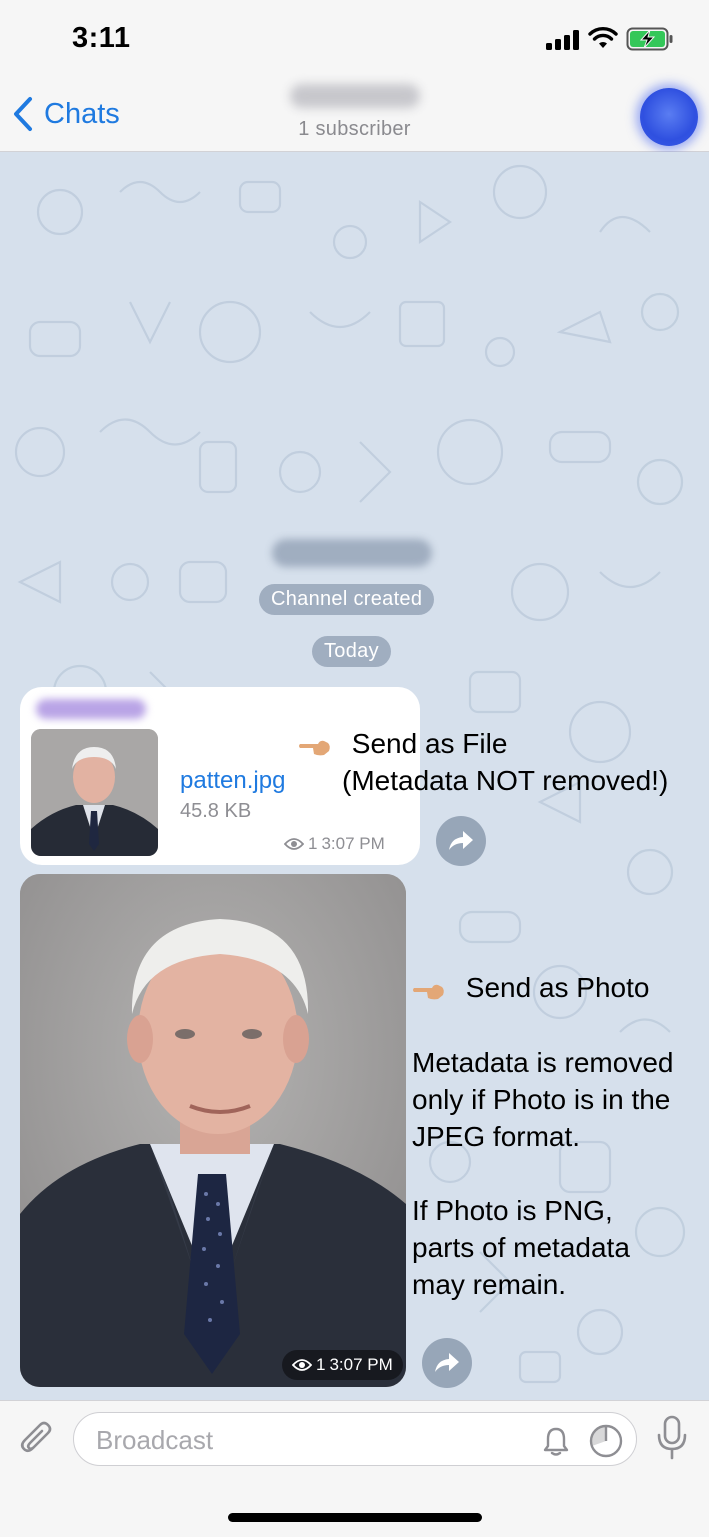  What do you see at coordinates (351, 651) in the screenshot?
I see `date-separator-today: Today` at bounding box center [351, 651].